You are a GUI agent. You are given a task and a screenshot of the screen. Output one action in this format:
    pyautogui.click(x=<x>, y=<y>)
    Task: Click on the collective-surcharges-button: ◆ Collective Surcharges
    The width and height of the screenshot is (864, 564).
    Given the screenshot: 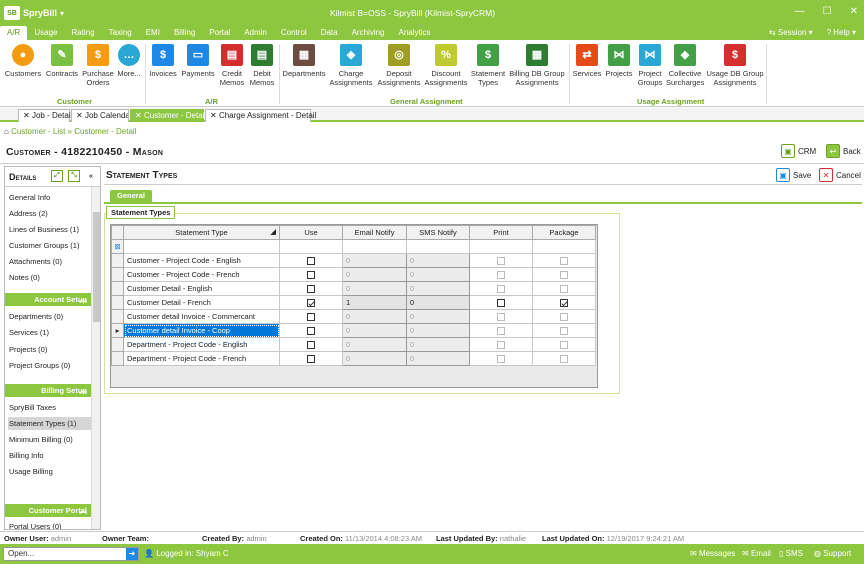 What is the action you would take?
    pyautogui.click(x=685, y=65)
    